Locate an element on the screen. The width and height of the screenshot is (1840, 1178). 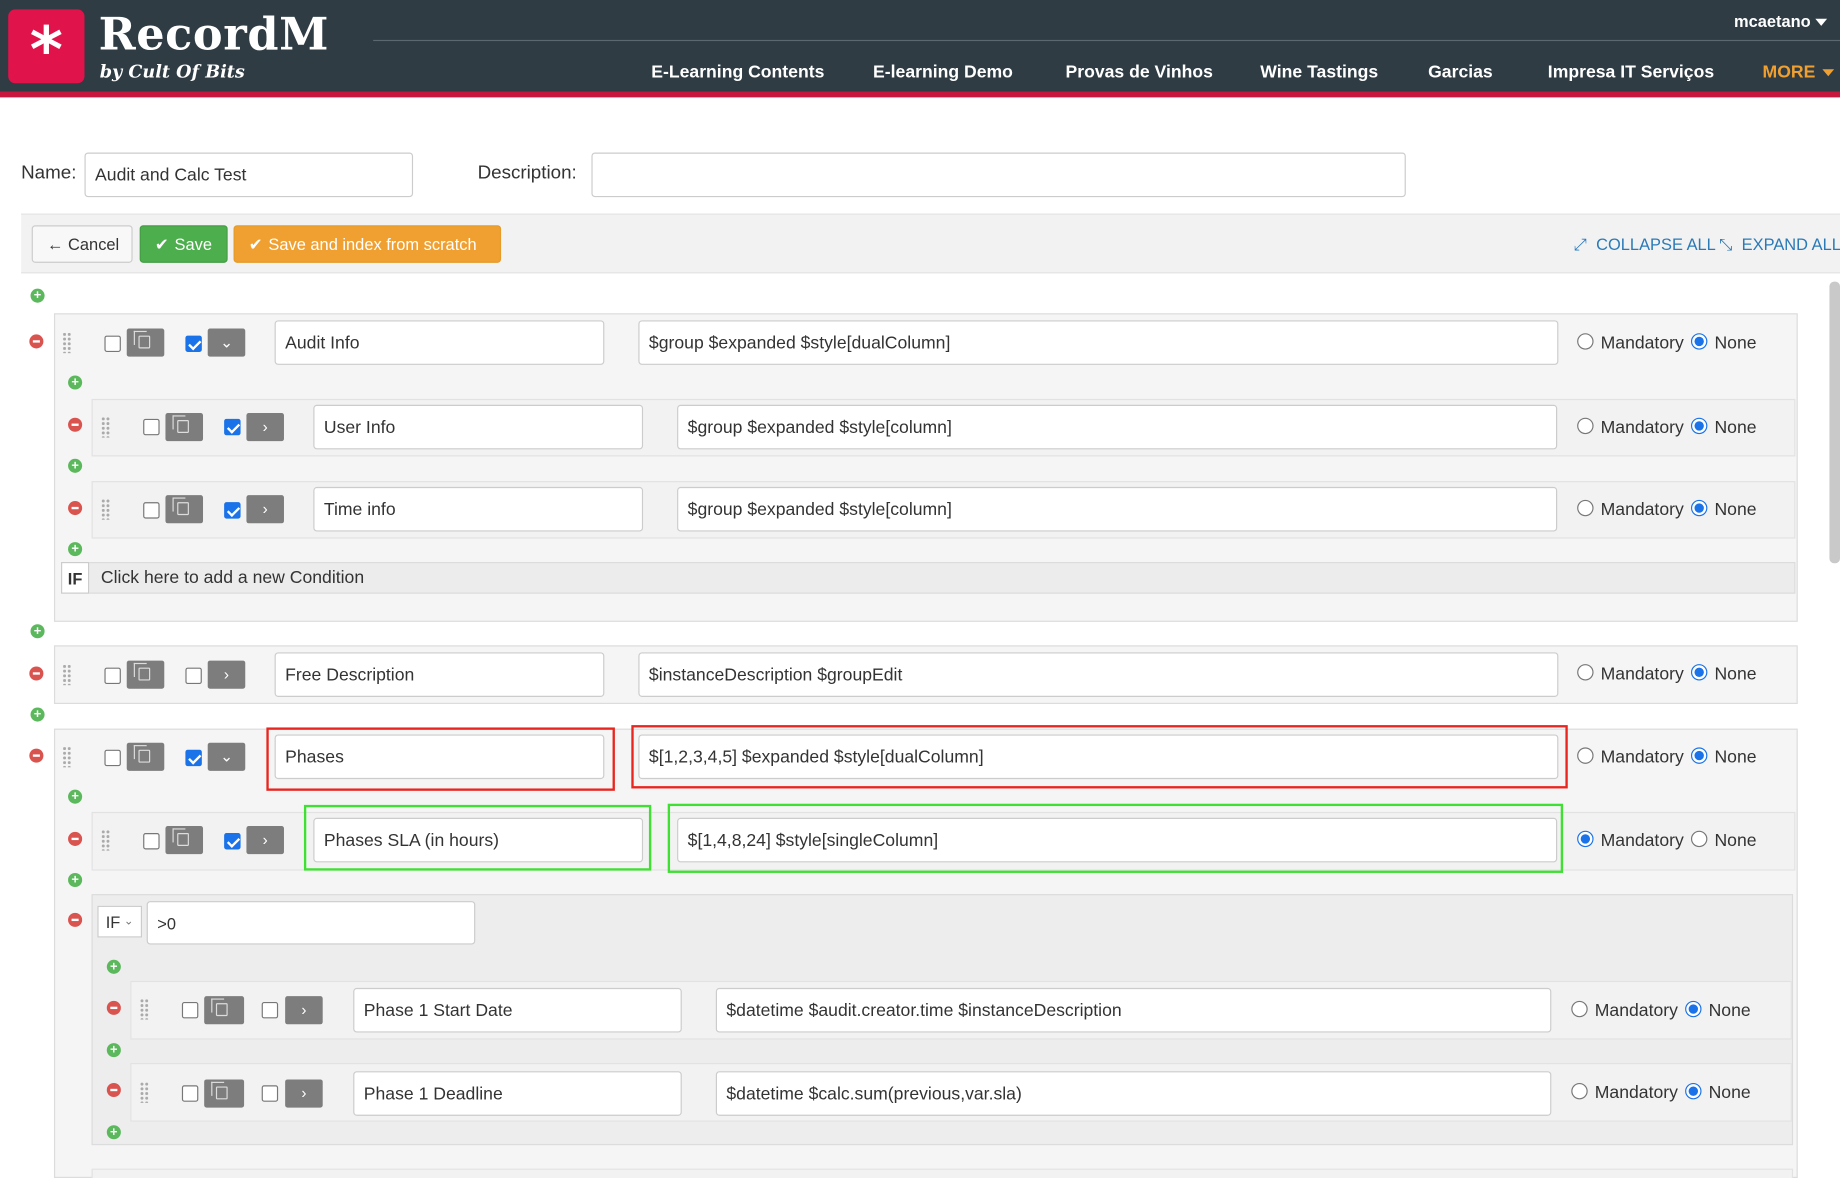
save-button: ✔ Save is located at coordinates (183, 244).